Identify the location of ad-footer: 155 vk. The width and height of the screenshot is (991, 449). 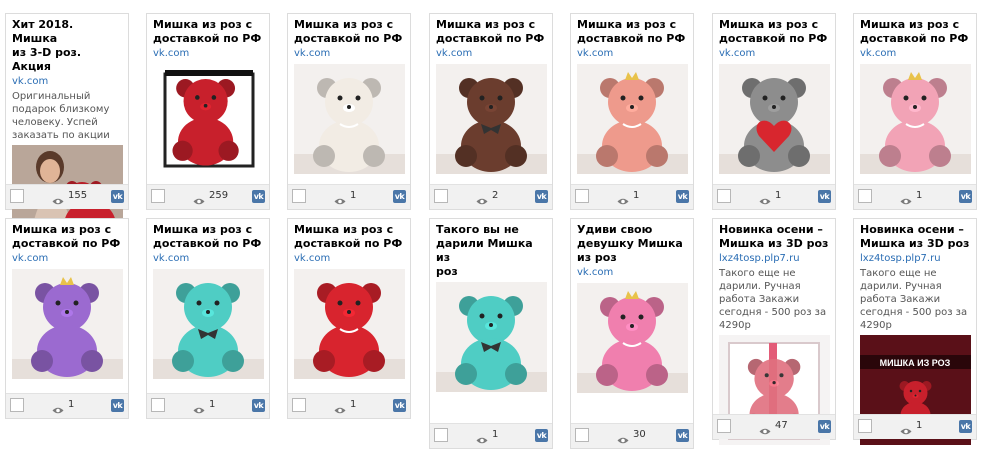
(67, 196).